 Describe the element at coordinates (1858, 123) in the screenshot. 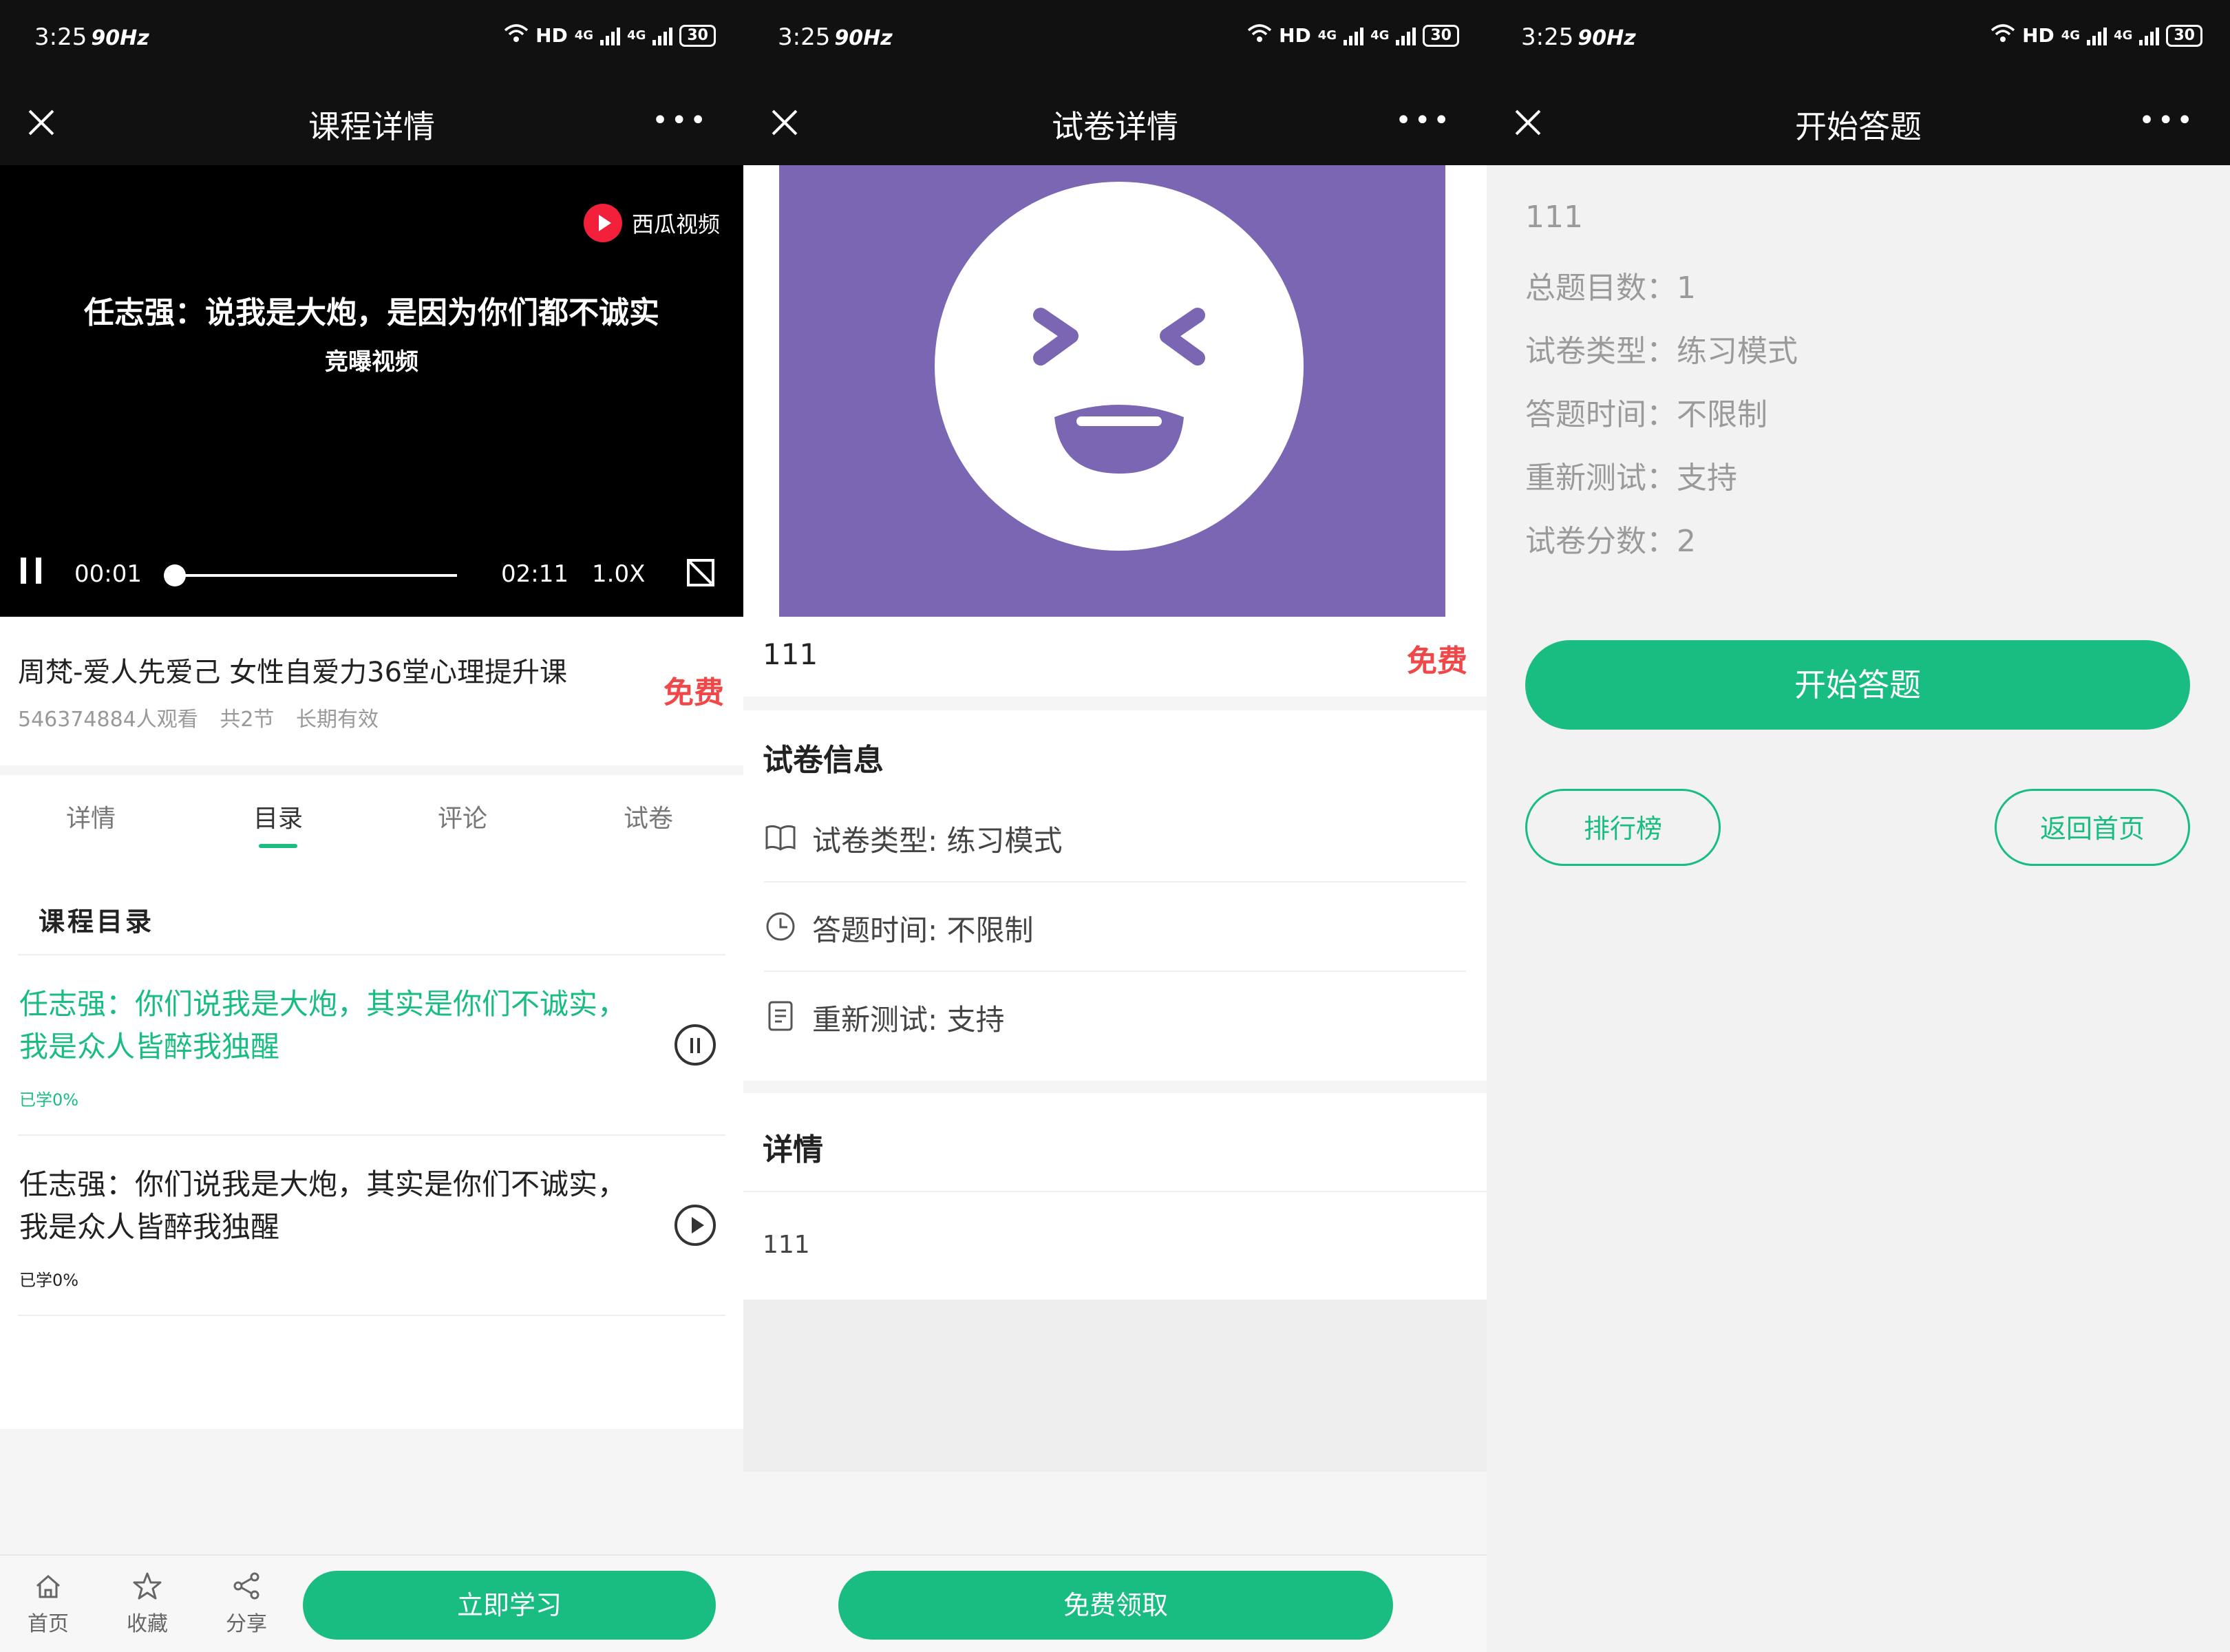

I see `nav-bar: 开始答题 •••` at that location.